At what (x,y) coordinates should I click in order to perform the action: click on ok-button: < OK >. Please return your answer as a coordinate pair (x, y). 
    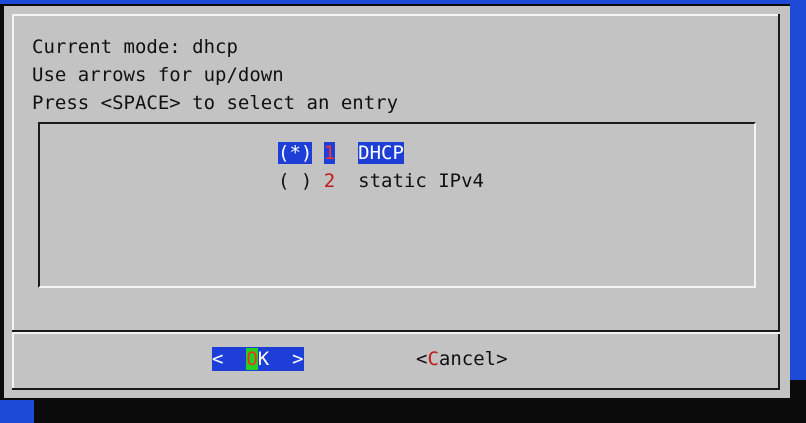
    Looking at the image, I should click on (258, 359).